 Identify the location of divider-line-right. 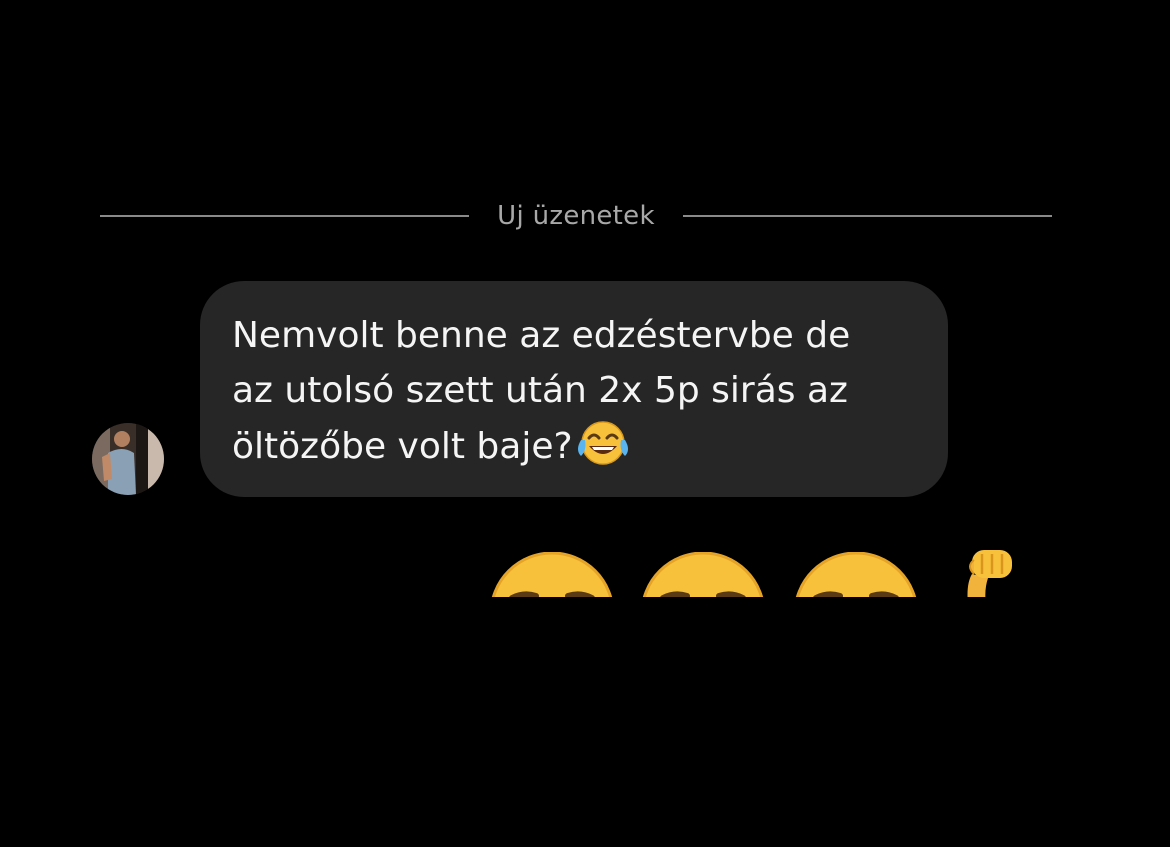
(867, 216).